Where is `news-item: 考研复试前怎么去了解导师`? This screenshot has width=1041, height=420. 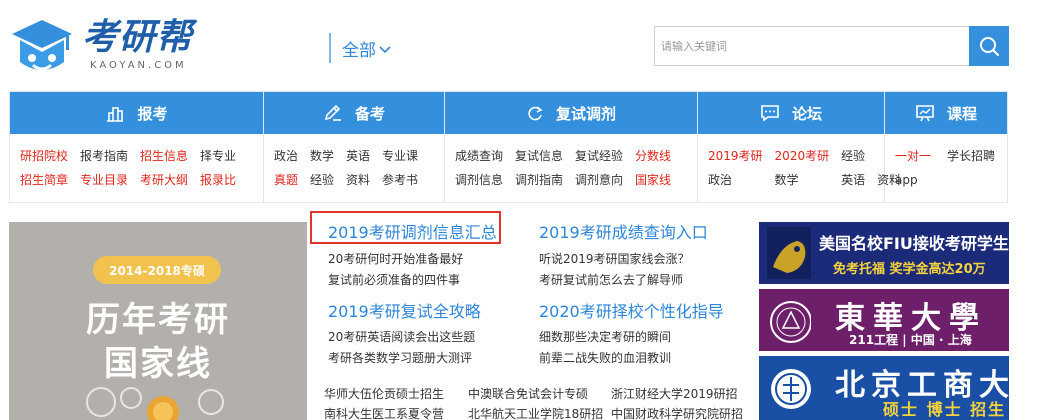 news-item: 考研复试前怎么去了解导师 is located at coordinates (611, 279).